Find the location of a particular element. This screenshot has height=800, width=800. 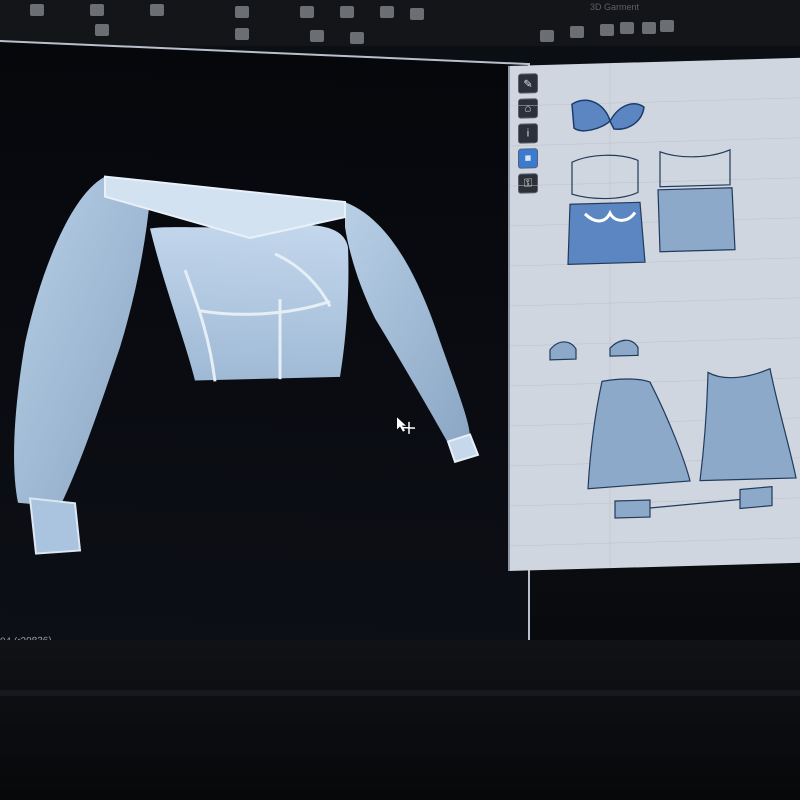

avatar-icon is located at coordinates (417, 14).